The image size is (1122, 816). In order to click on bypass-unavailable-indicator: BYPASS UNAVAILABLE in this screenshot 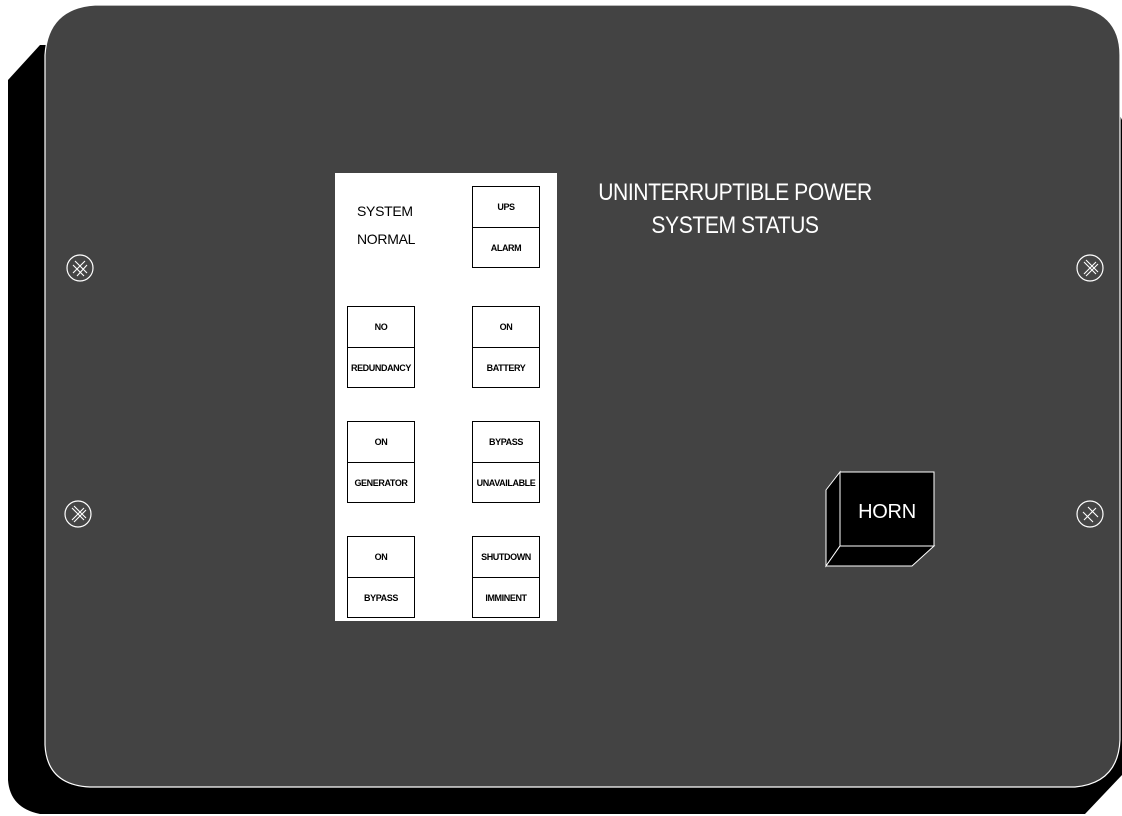, I will do `click(506, 462)`.